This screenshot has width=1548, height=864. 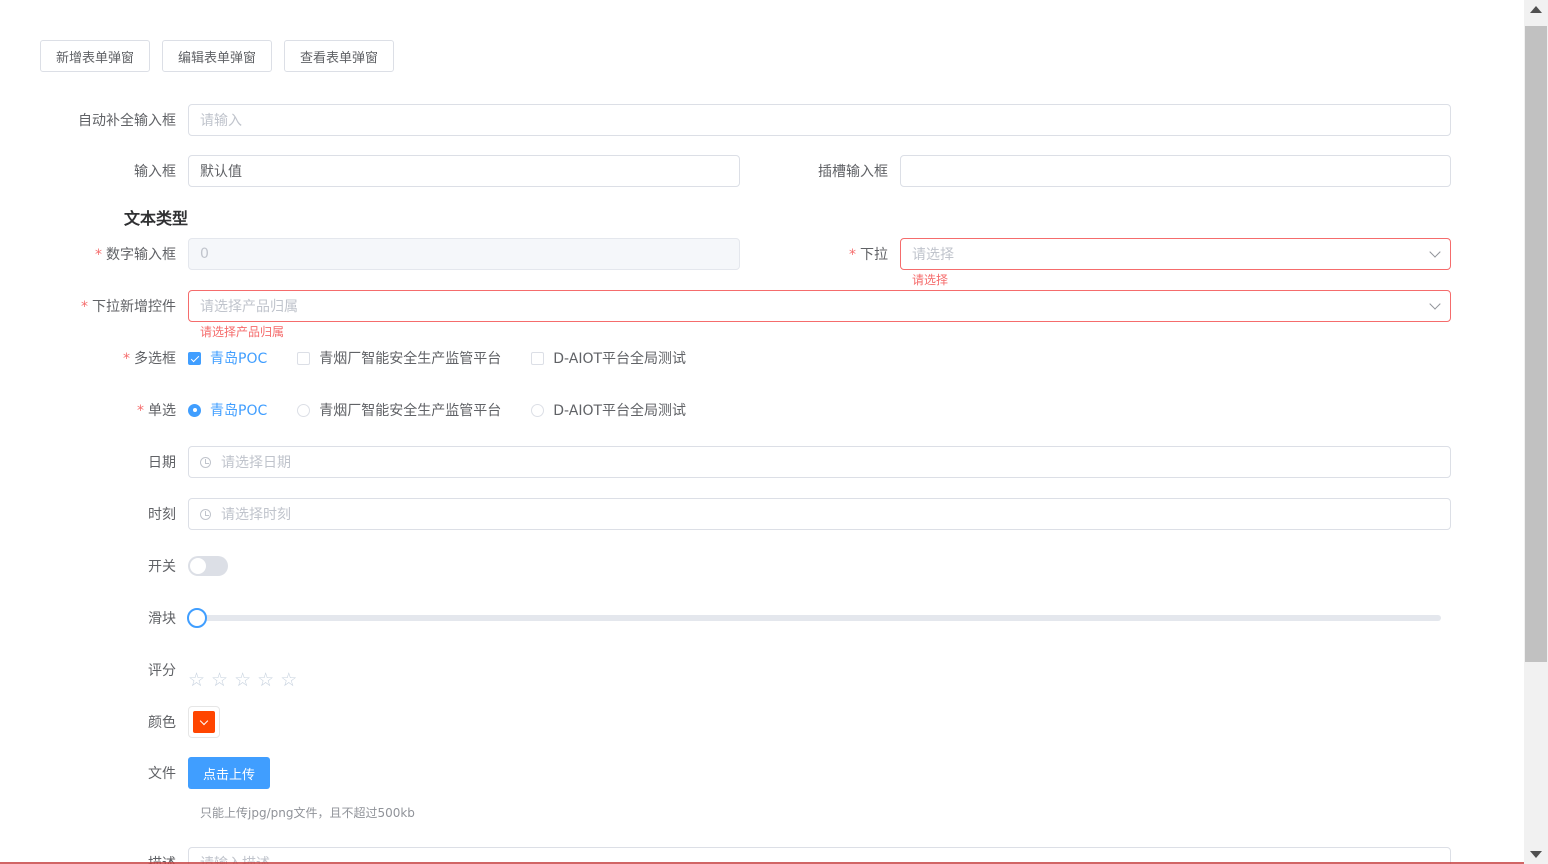 I want to click on select-add-dropdown: 请选择产品归属, so click(x=819, y=306).